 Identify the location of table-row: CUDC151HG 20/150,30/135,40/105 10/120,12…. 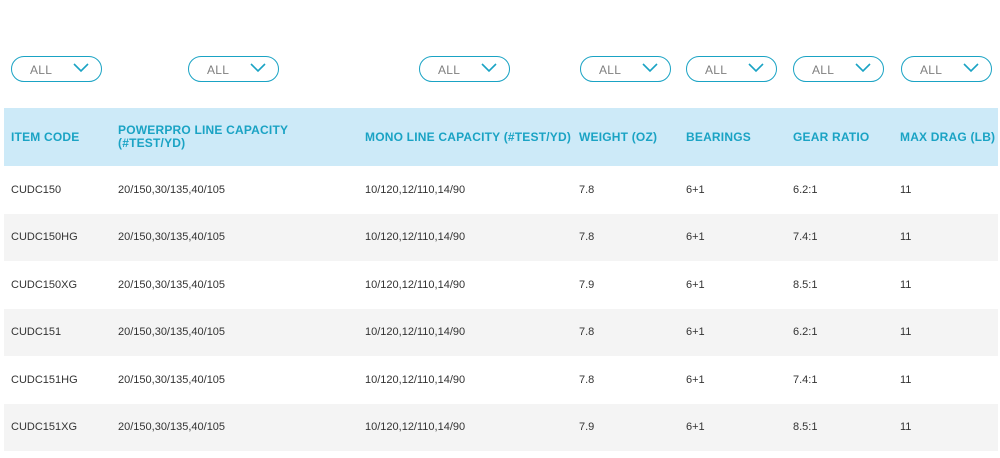
(501, 380).